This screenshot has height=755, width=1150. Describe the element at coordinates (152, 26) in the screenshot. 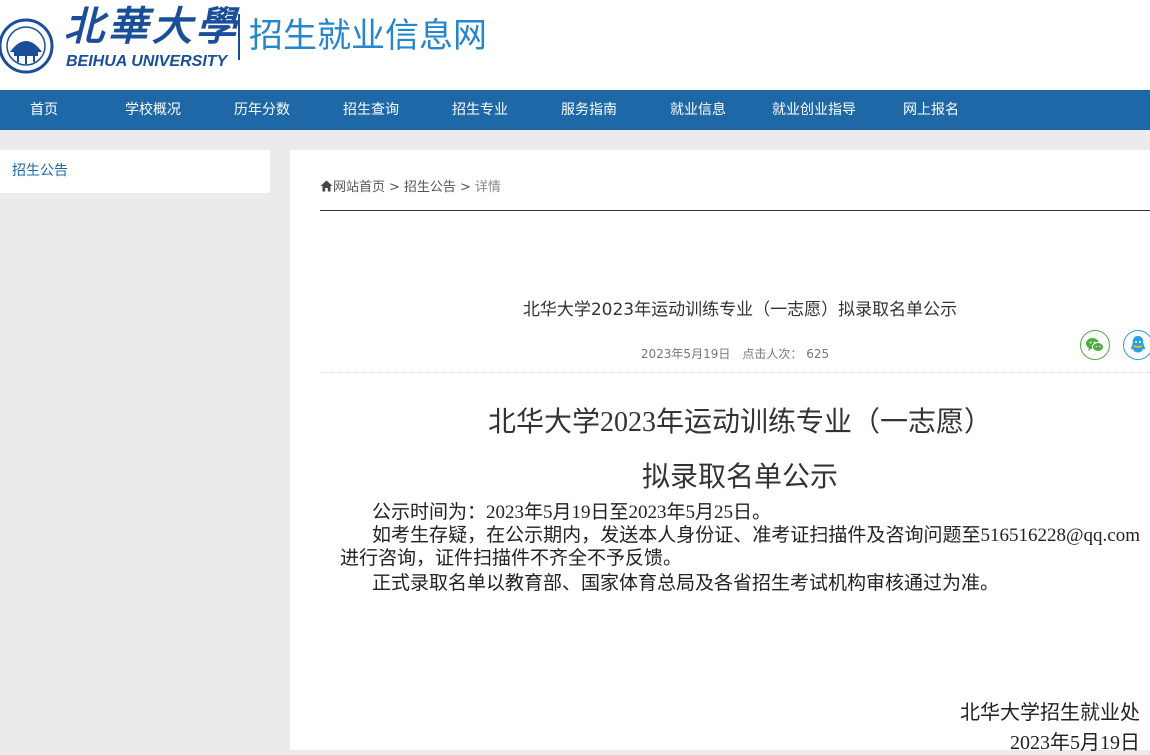

I see `logo-chinese-name: 北華大學` at that location.